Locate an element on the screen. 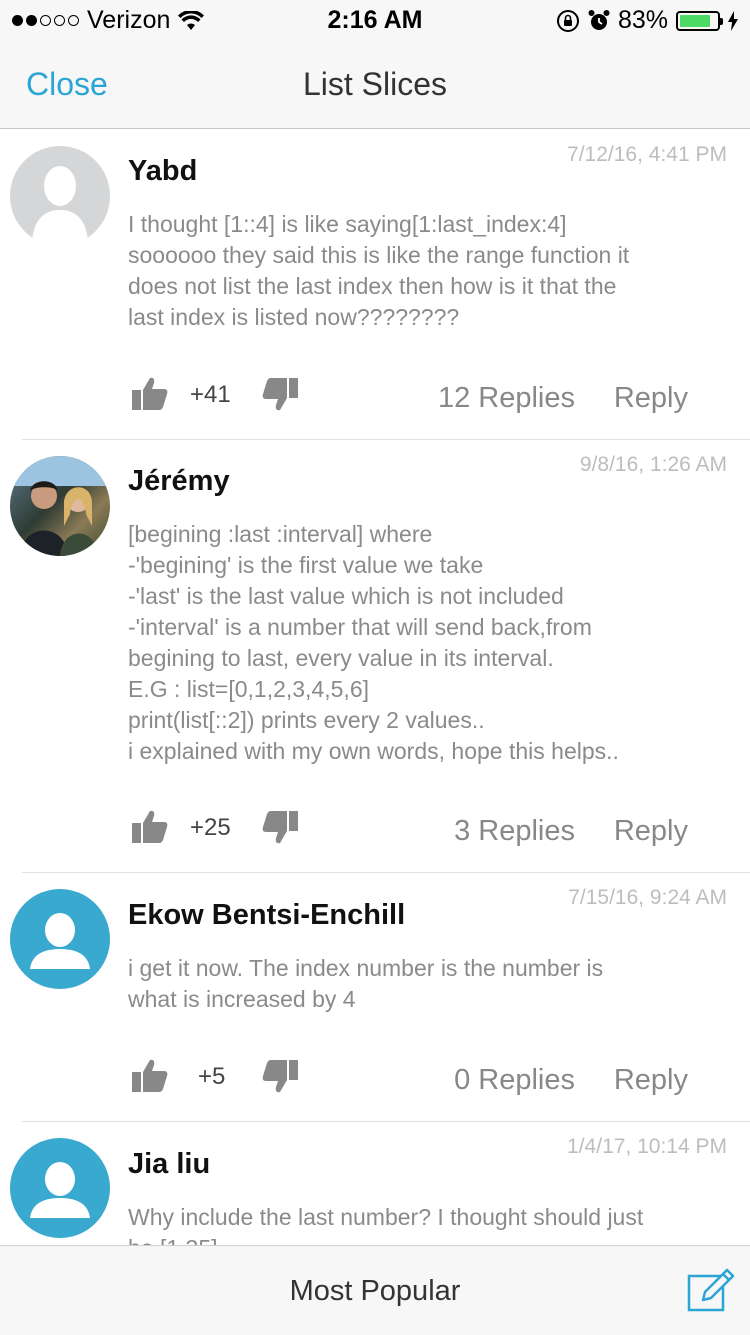  bottom-bar: Most Popular is located at coordinates (375, 1290).